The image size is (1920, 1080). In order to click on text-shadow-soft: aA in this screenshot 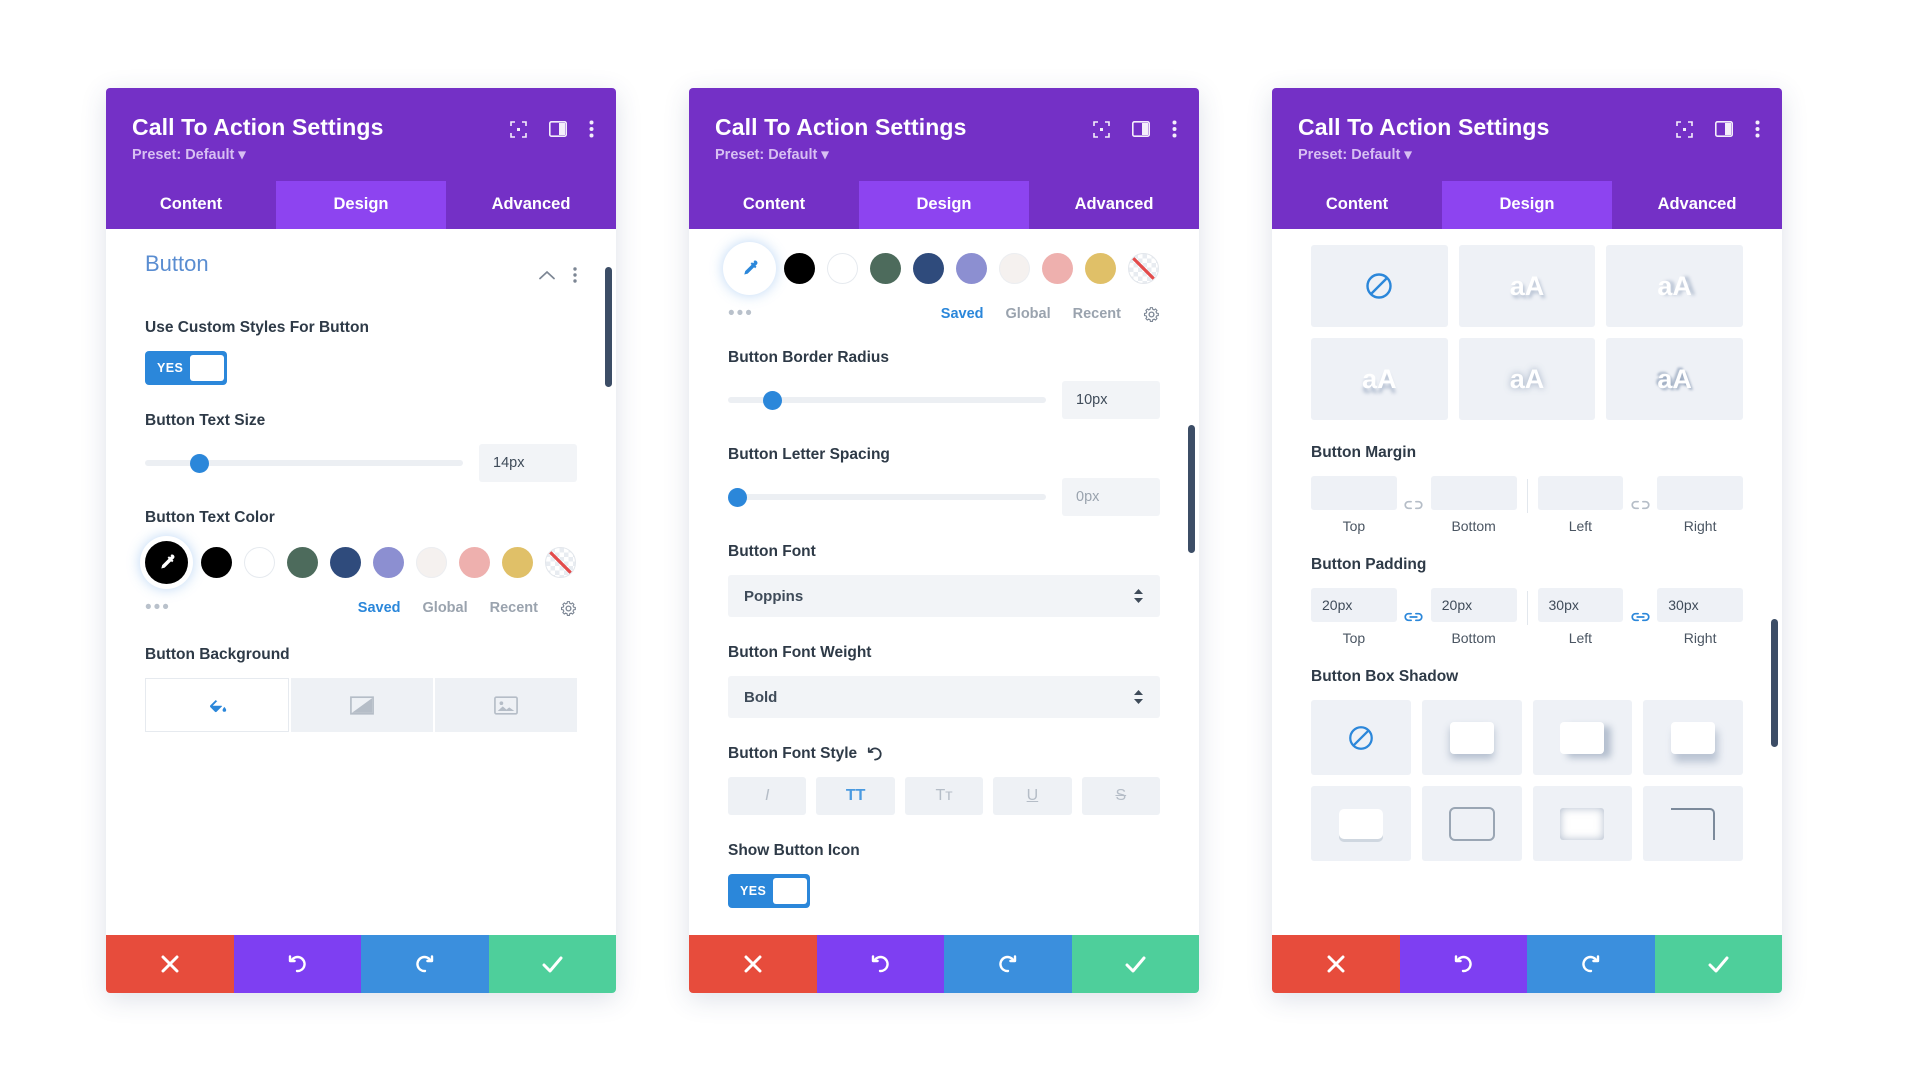, I will do `click(1527, 286)`.